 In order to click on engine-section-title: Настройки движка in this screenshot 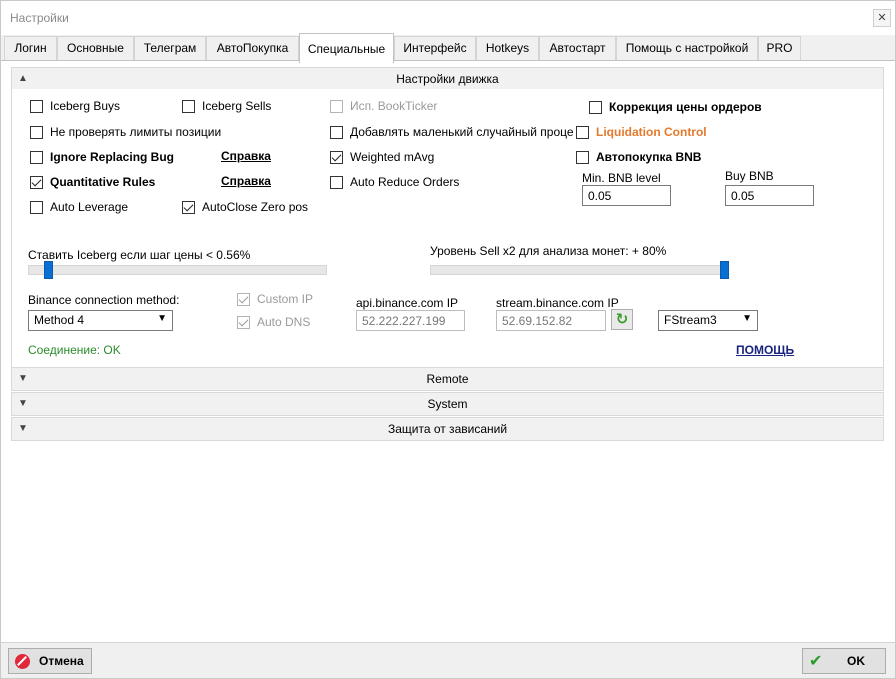, I will do `click(447, 79)`.